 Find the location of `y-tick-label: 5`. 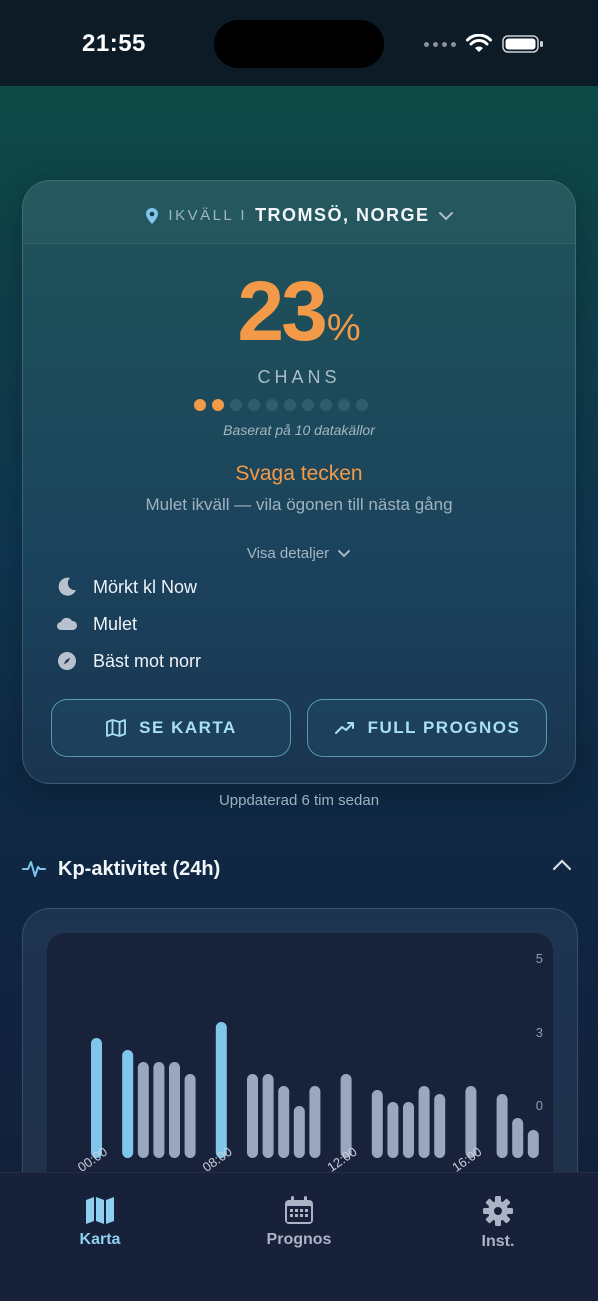

y-tick-label: 5 is located at coordinates (539, 958).